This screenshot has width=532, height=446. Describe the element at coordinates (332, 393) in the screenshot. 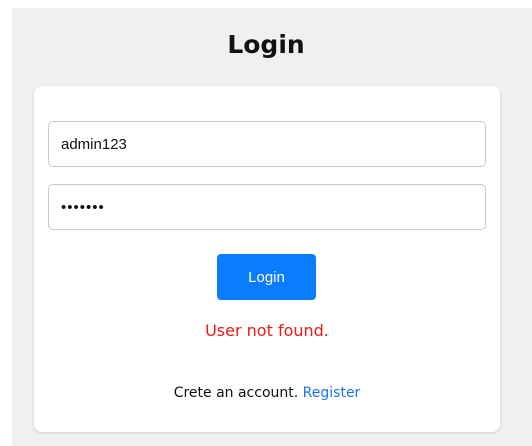

I see `register-link: Register` at that location.